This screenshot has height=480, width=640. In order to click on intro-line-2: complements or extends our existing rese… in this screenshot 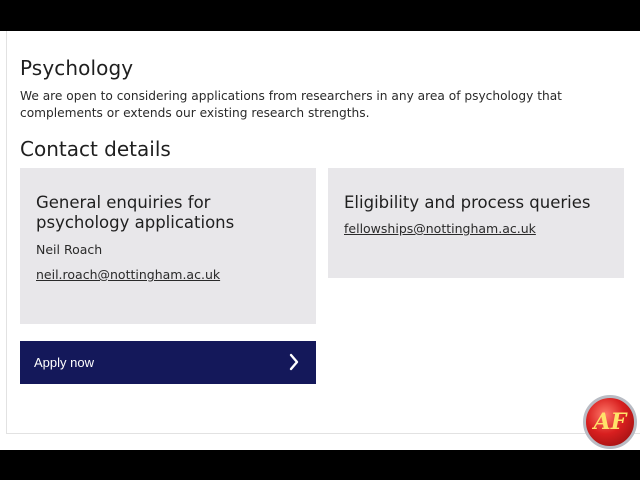, I will do `click(195, 113)`.